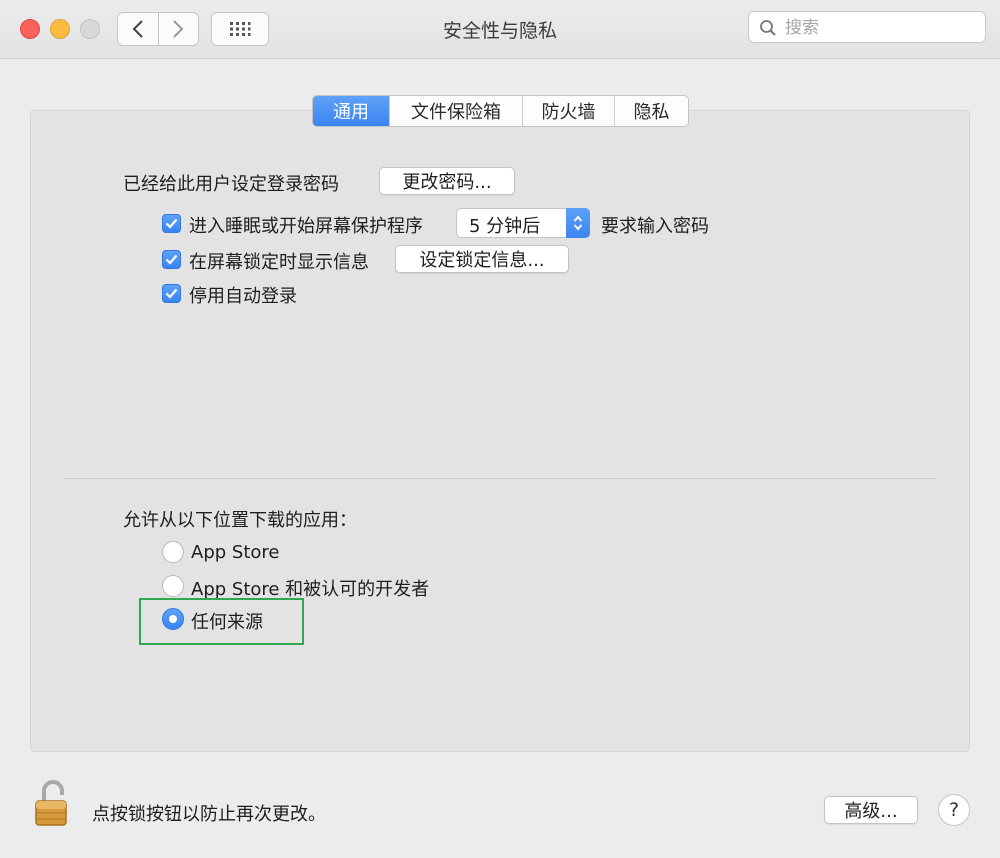 This screenshot has width=1000, height=858. Describe the element at coordinates (240, 520) in the screenshot. I see `downloads-label: 允许从以下位置下载的应用：` at that location.